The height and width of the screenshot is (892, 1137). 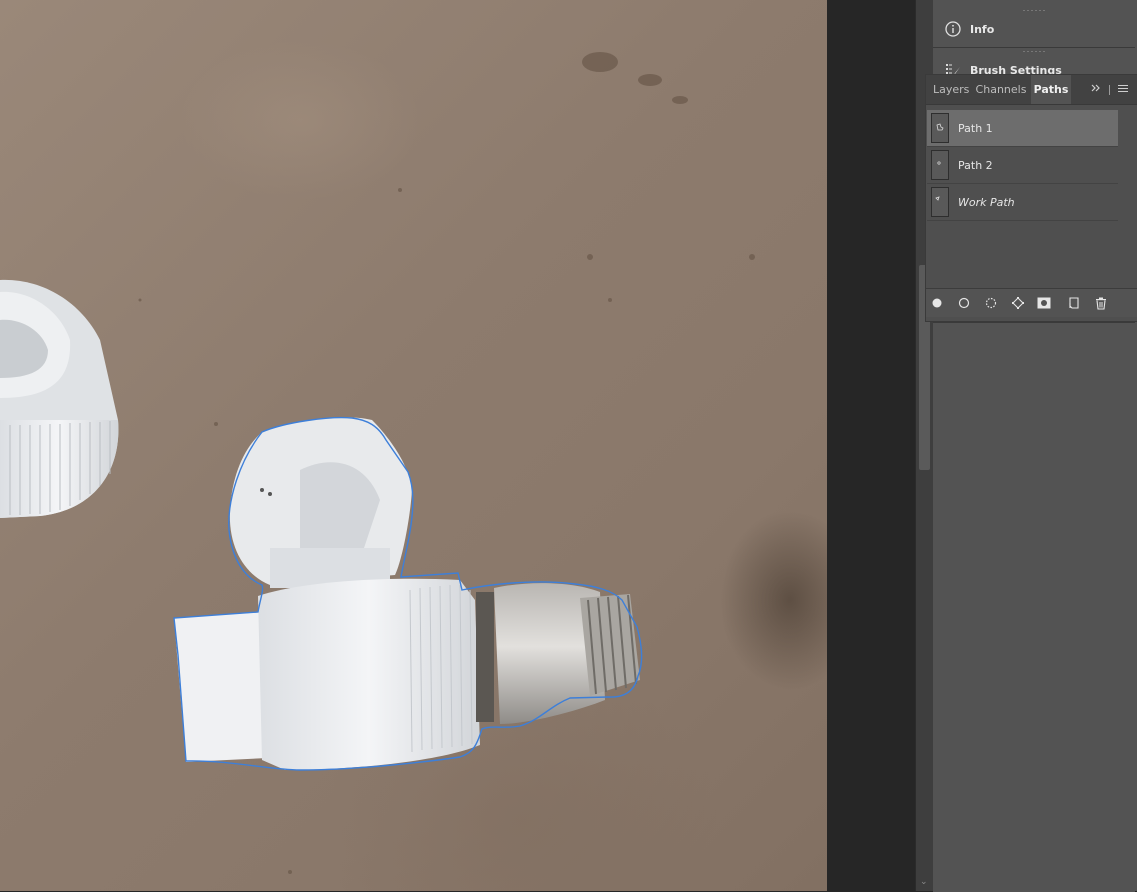 I want to click on double-chevron-icon, so click(x=1096, y=89).